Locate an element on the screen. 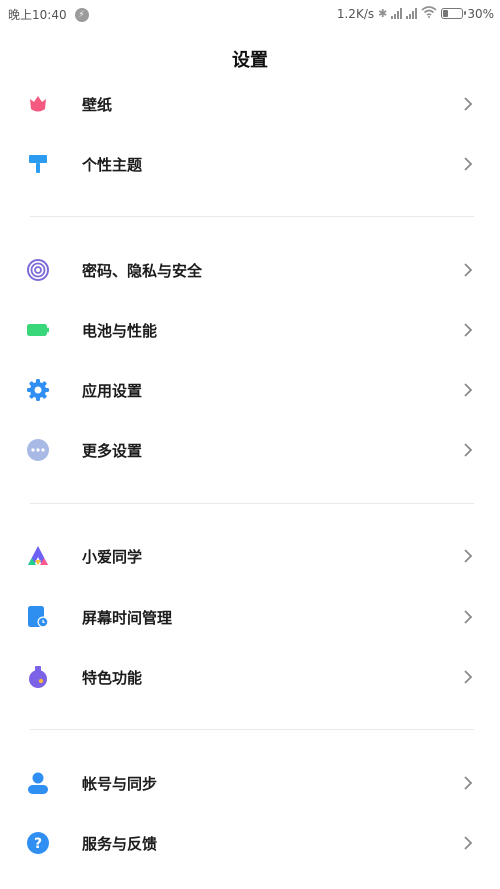  settings-item-app-settings: 应用设置 is located at coordinates (250, 390).